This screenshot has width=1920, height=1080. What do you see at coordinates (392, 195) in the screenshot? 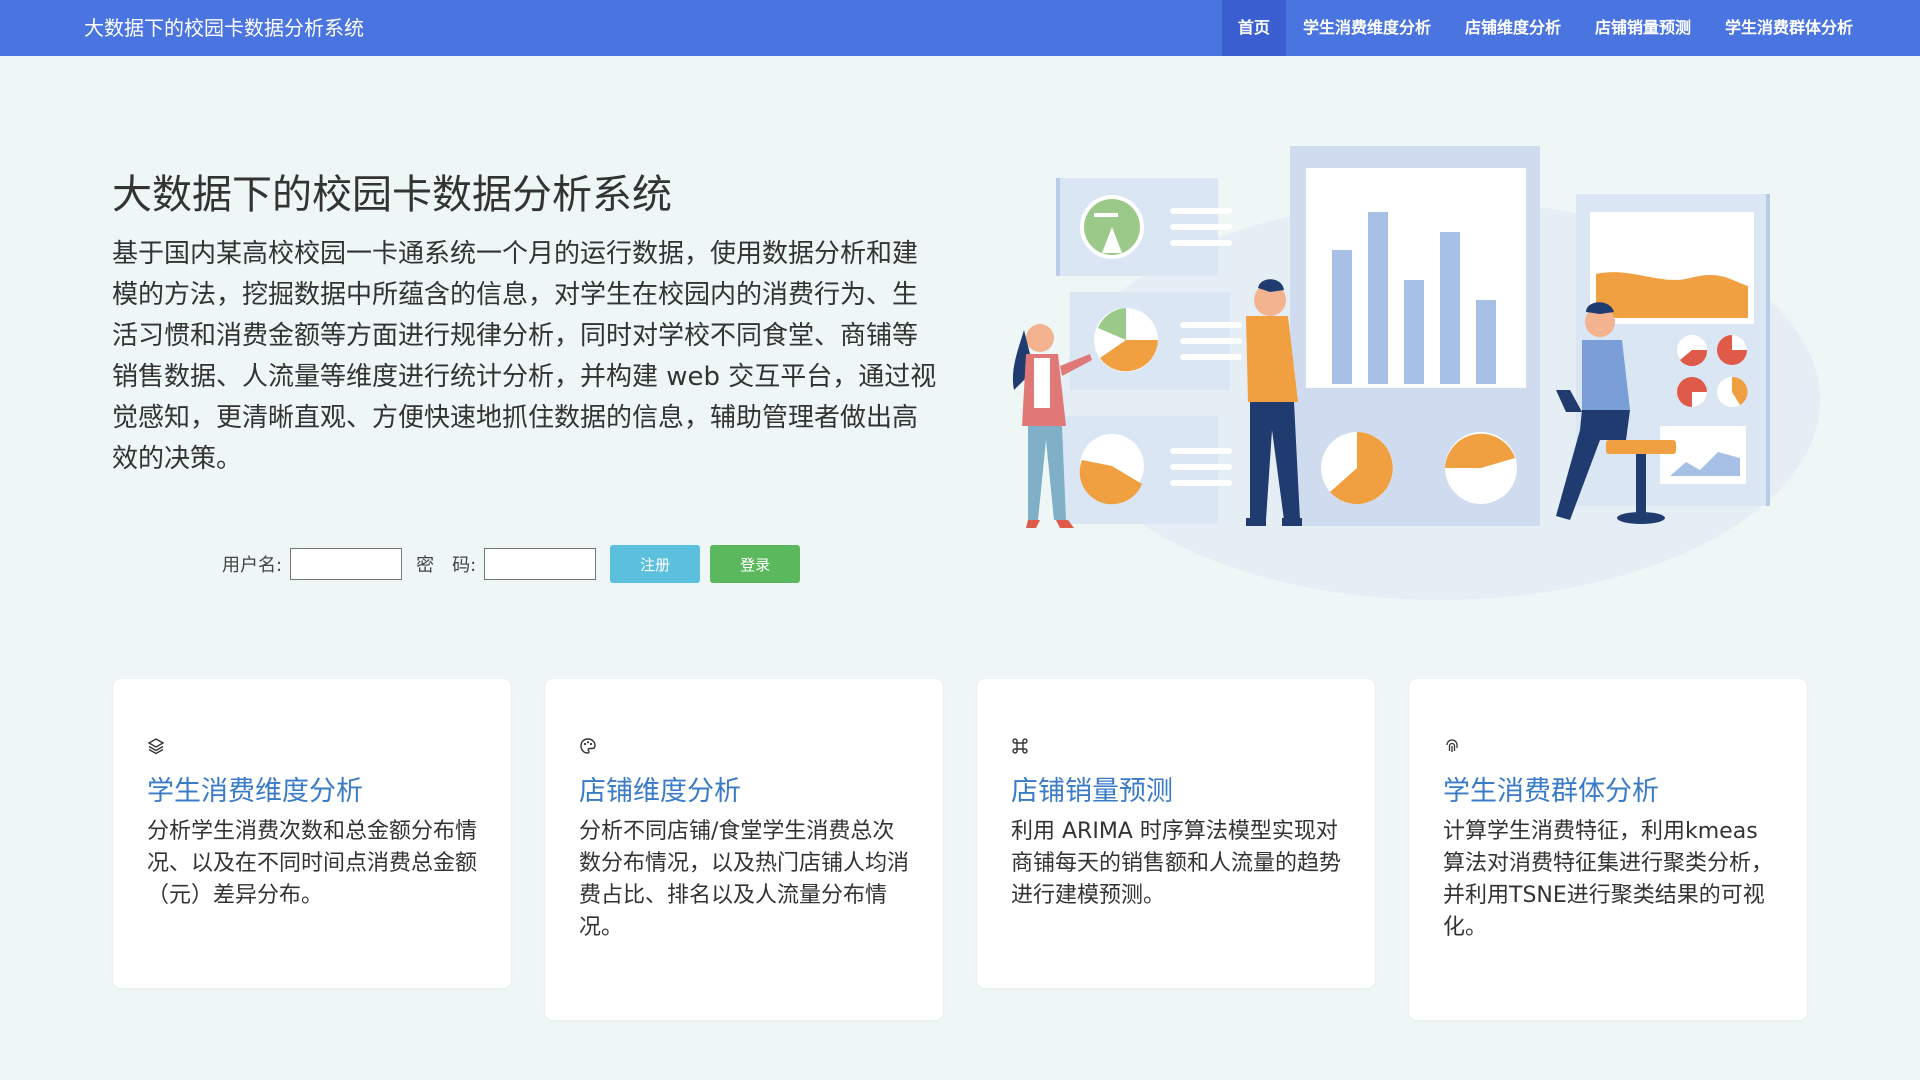
I see `page-title: 大数据下的校园卡数据分析系统` at bounding box center [392, 195].